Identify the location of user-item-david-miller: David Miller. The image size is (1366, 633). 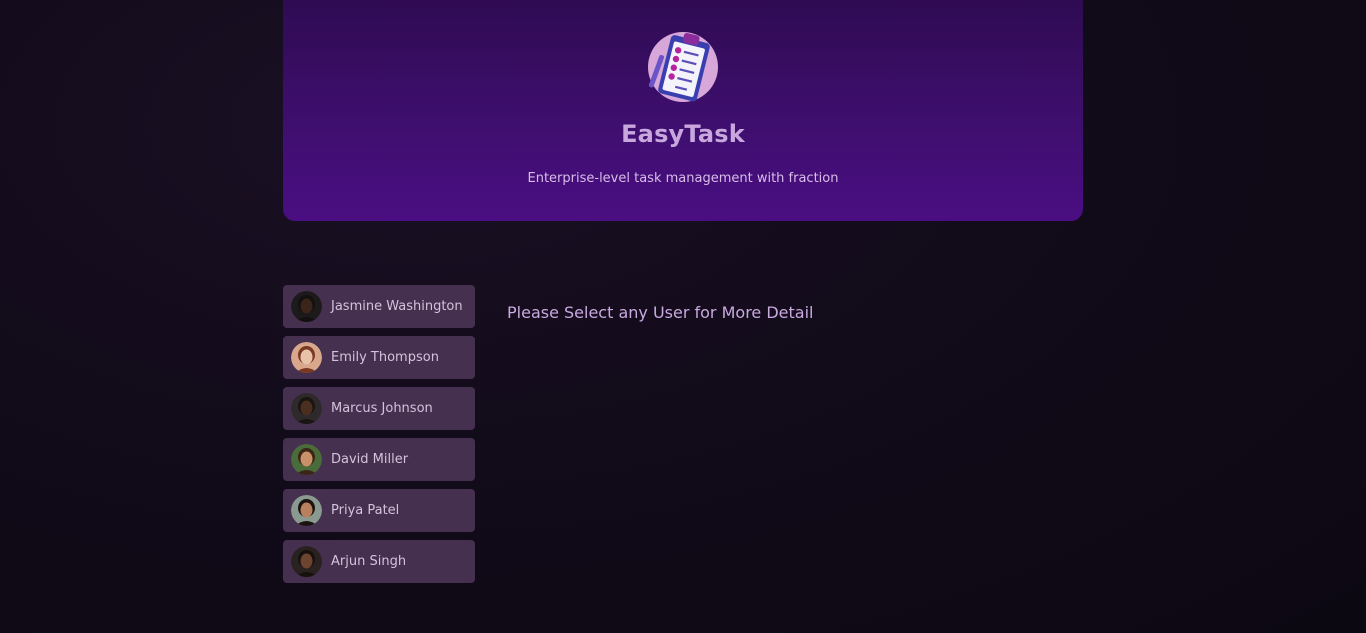
(379, 459).